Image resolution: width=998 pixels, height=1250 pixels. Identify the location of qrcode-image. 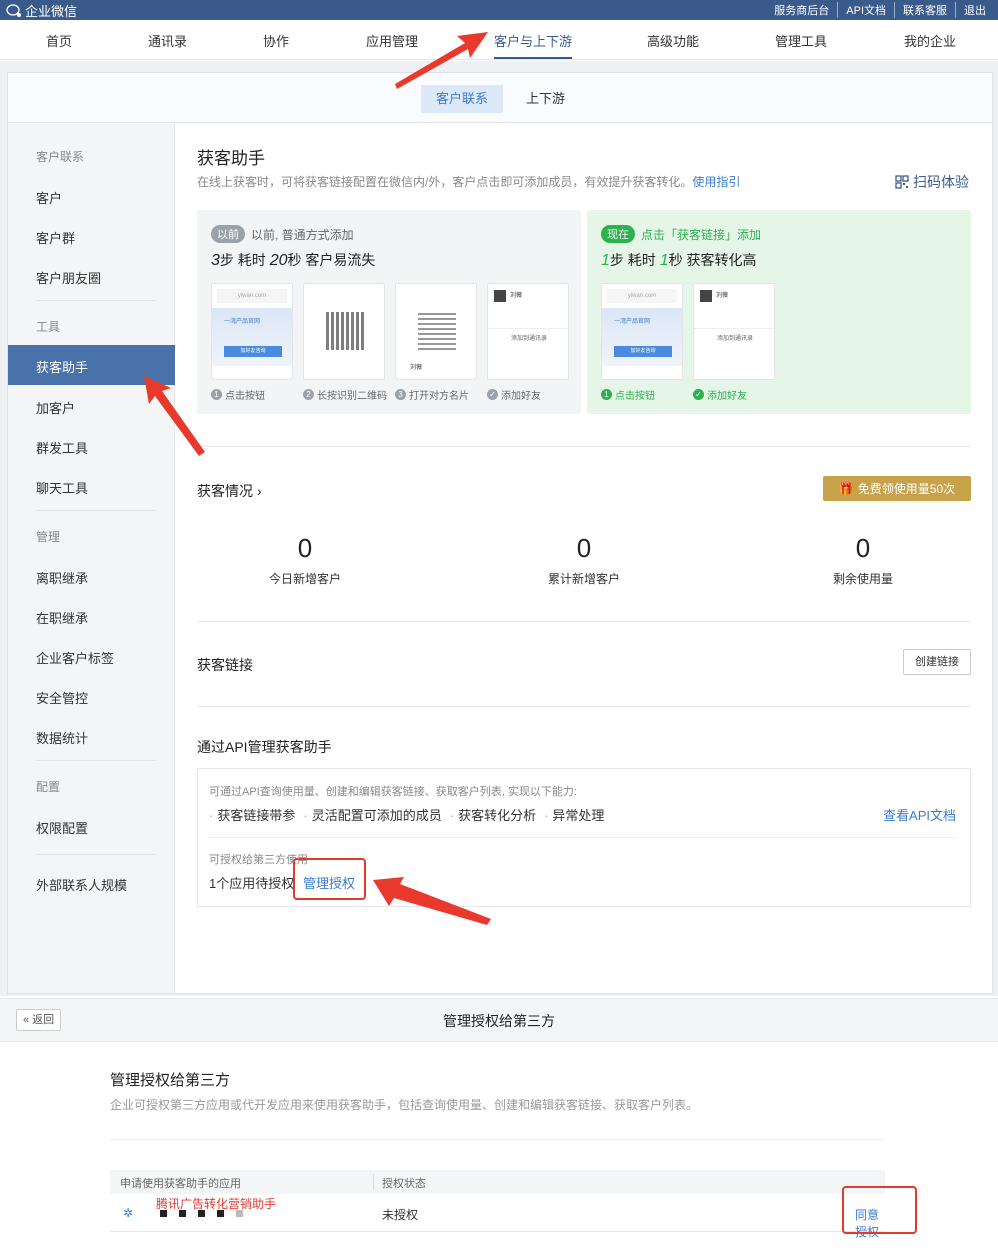
(345, 331).